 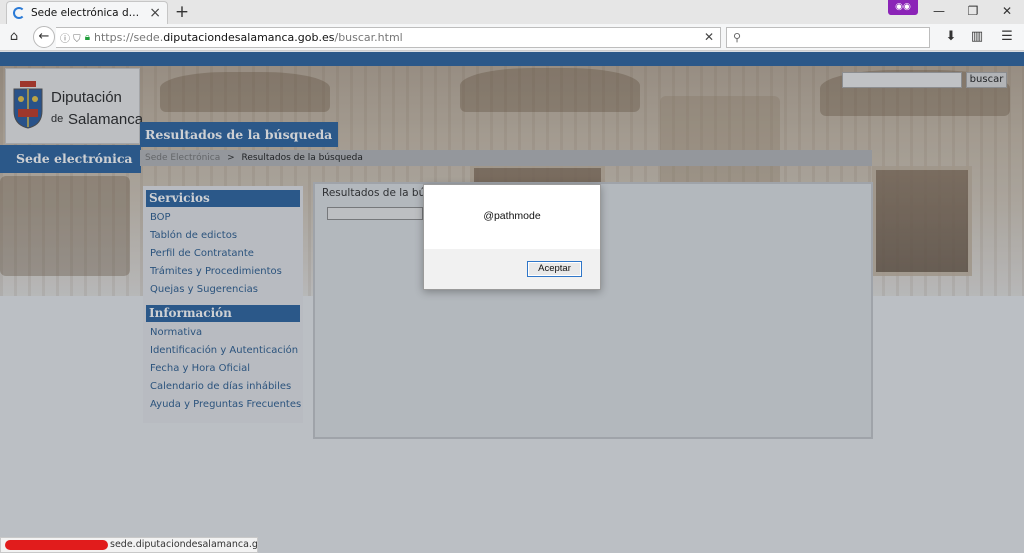 What do you see at coordinates (182, 12) in the screenshot?
I see `new-tab-button: +` at bounding box center [182, 12].